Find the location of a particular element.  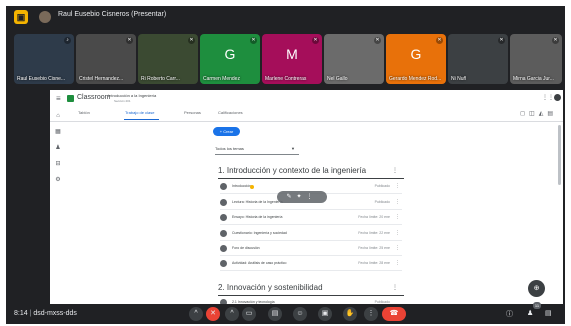

presentation-icon: ▣ is located at coordinates (21, 17).